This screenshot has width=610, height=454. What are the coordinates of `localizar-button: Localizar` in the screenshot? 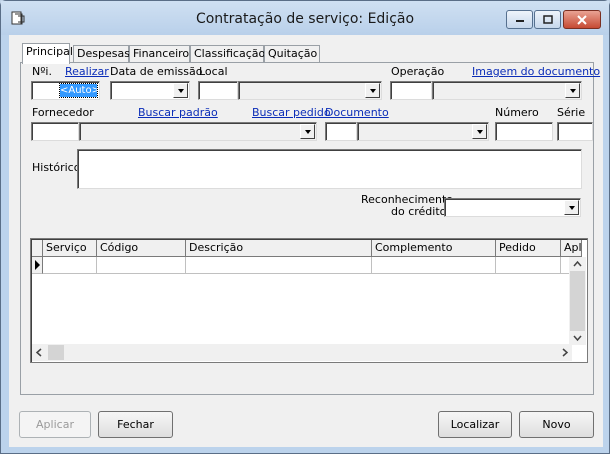 It's located at (475, 424).